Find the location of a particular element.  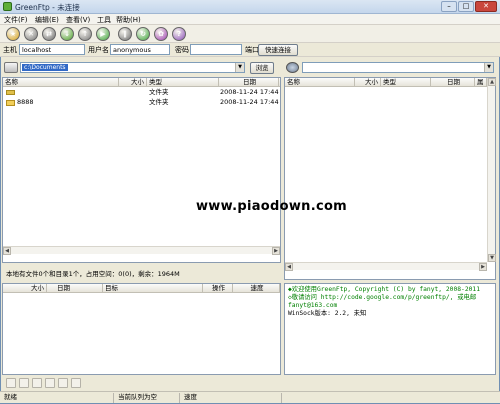

quick-connect-button: 快速连接 is located at coordinates (278, 50).